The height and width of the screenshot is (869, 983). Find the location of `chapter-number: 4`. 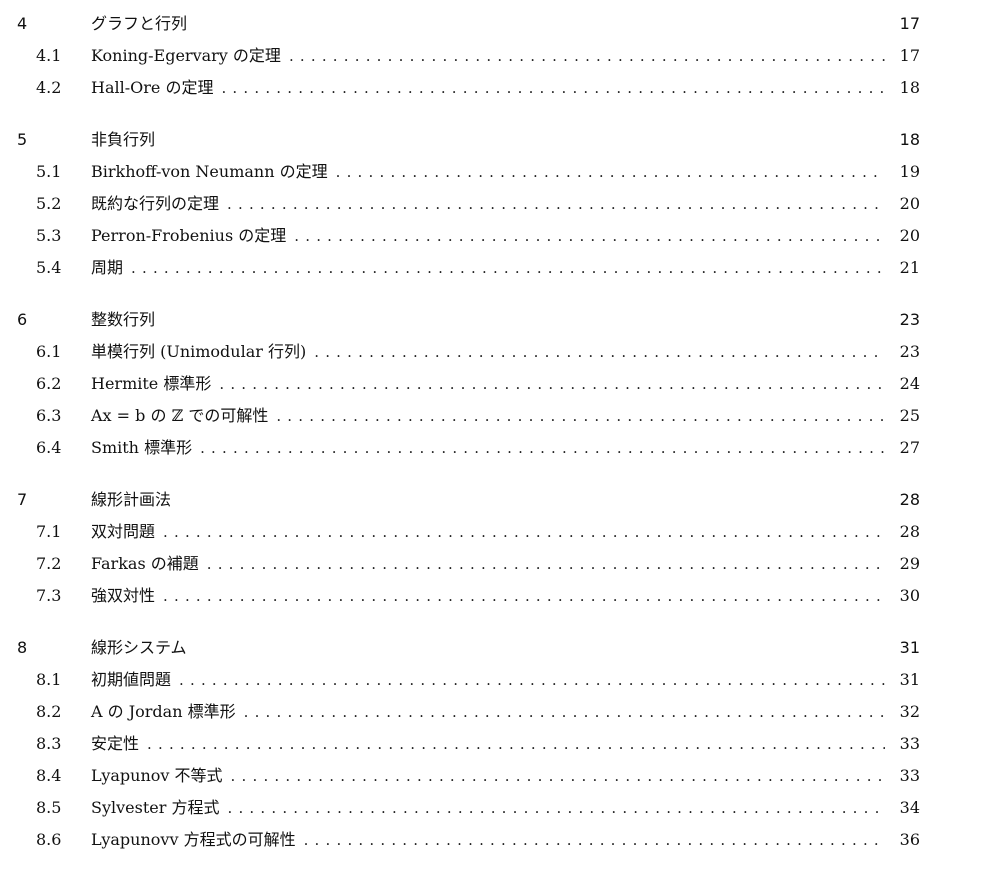

chapter-number: 4 is located at coordinates (22, 23).